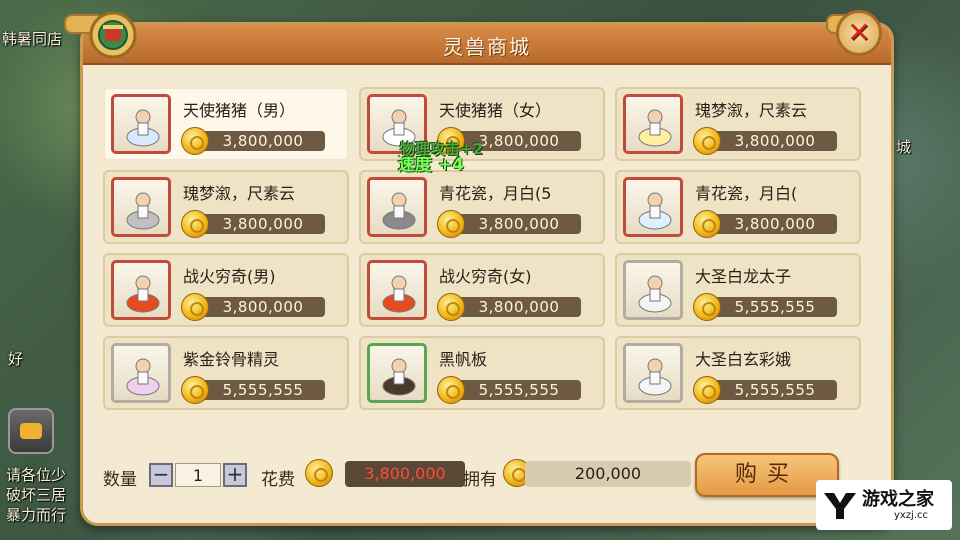 This screenshot has height=540, width=960. What do you see at coordinates (738, 373) in the screenshot?
I see `shop-item-card: 大圣白玄彩娥 5,555,555` at bounding box center [738, 373].